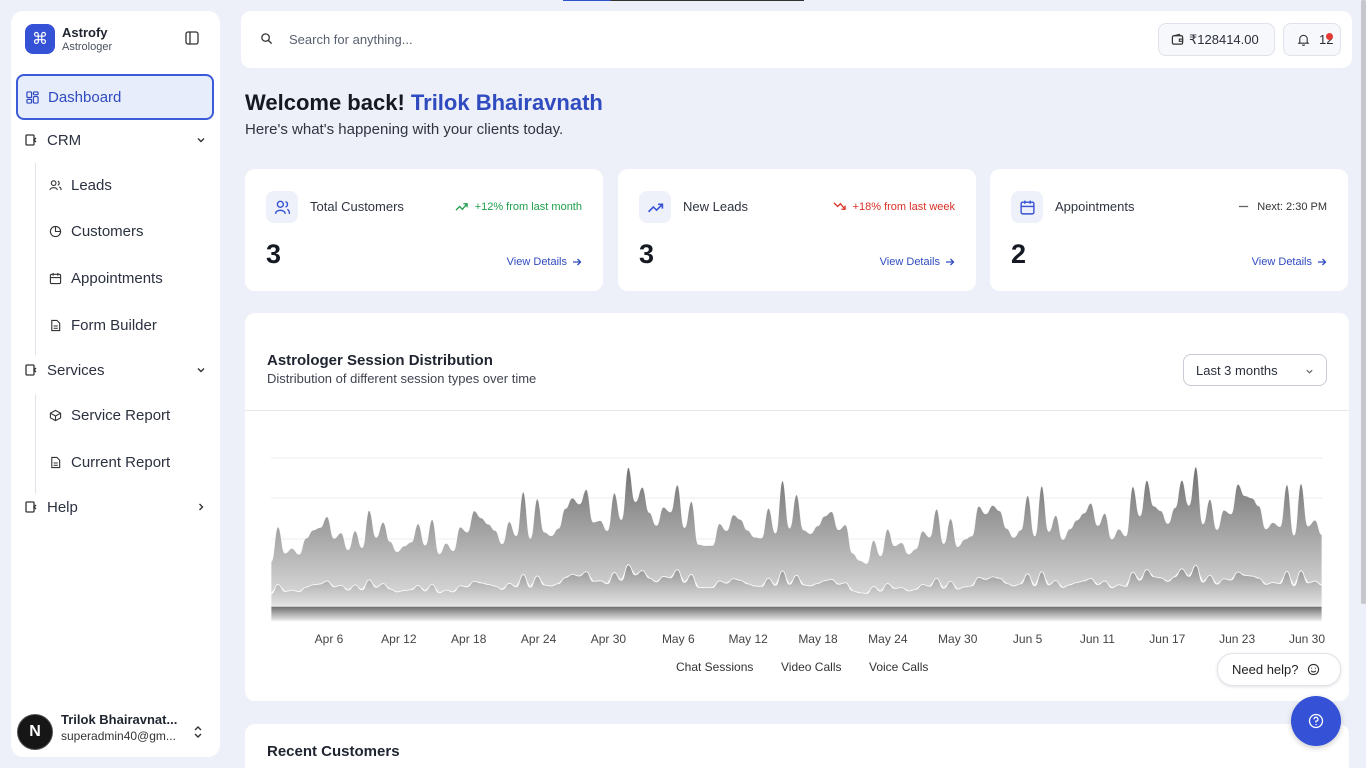  Describe the element at coordinates (1167, 639) in the screenshot. I see `x-tick-label: Jun 17` at that location.